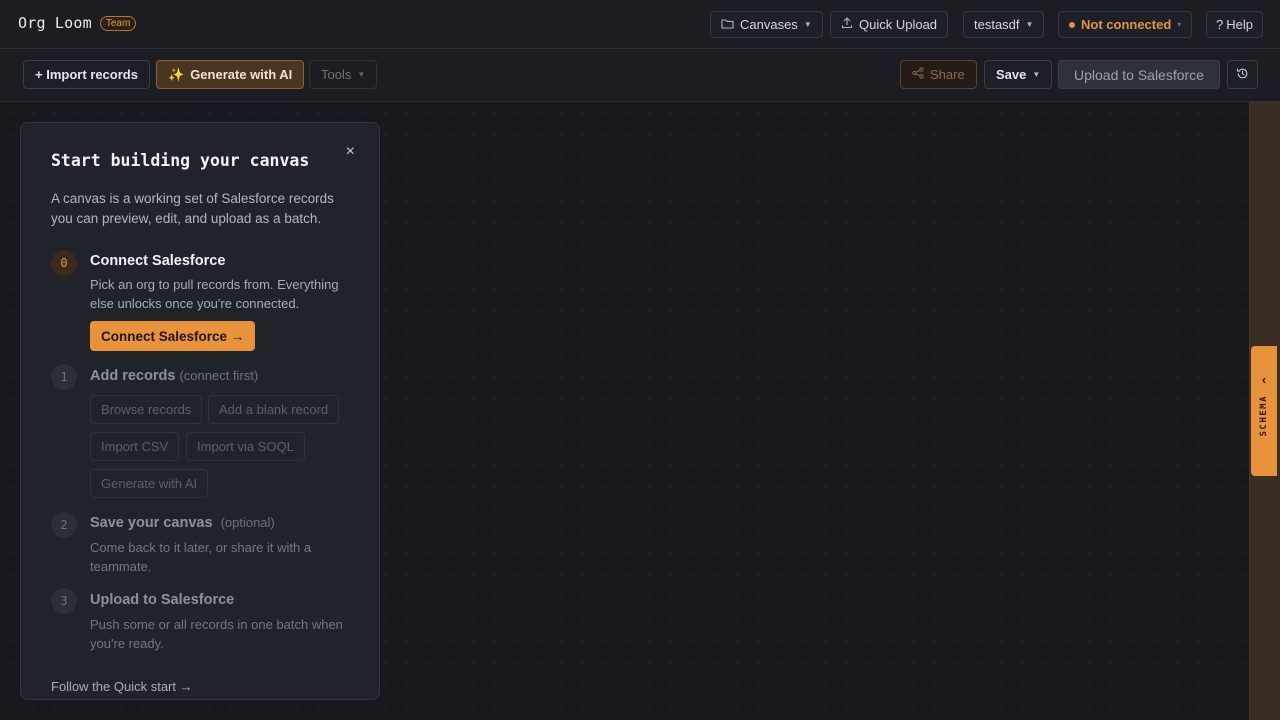 This screenshot has height=720, width=1280. Describe the element at coordinates (847, 24) in the screenshot. I see `upload-icon` at that location.